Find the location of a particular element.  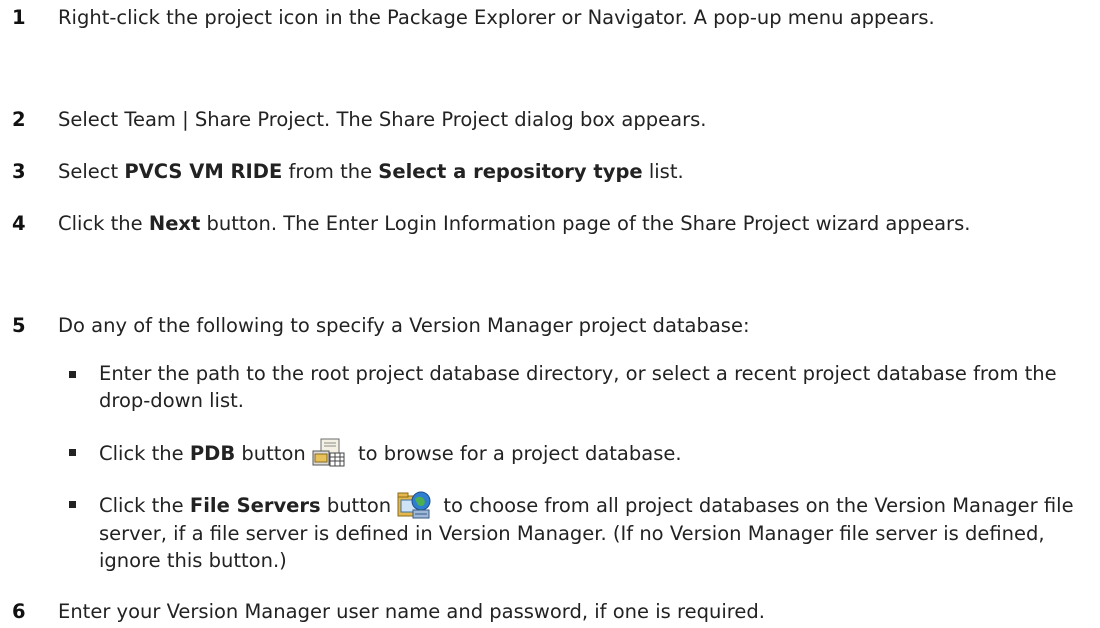

step-number: 3 is located at coordinates (19, 171).